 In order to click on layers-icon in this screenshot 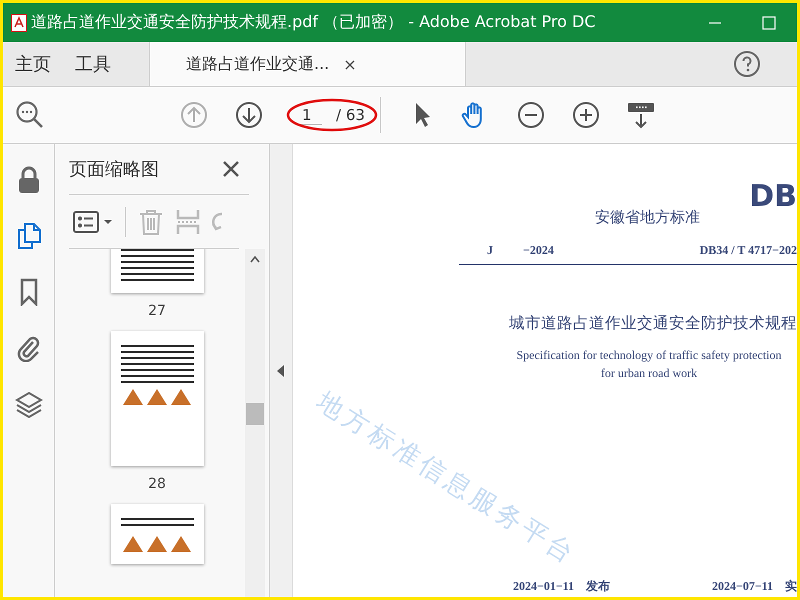, I will do `click(28, 404)`.